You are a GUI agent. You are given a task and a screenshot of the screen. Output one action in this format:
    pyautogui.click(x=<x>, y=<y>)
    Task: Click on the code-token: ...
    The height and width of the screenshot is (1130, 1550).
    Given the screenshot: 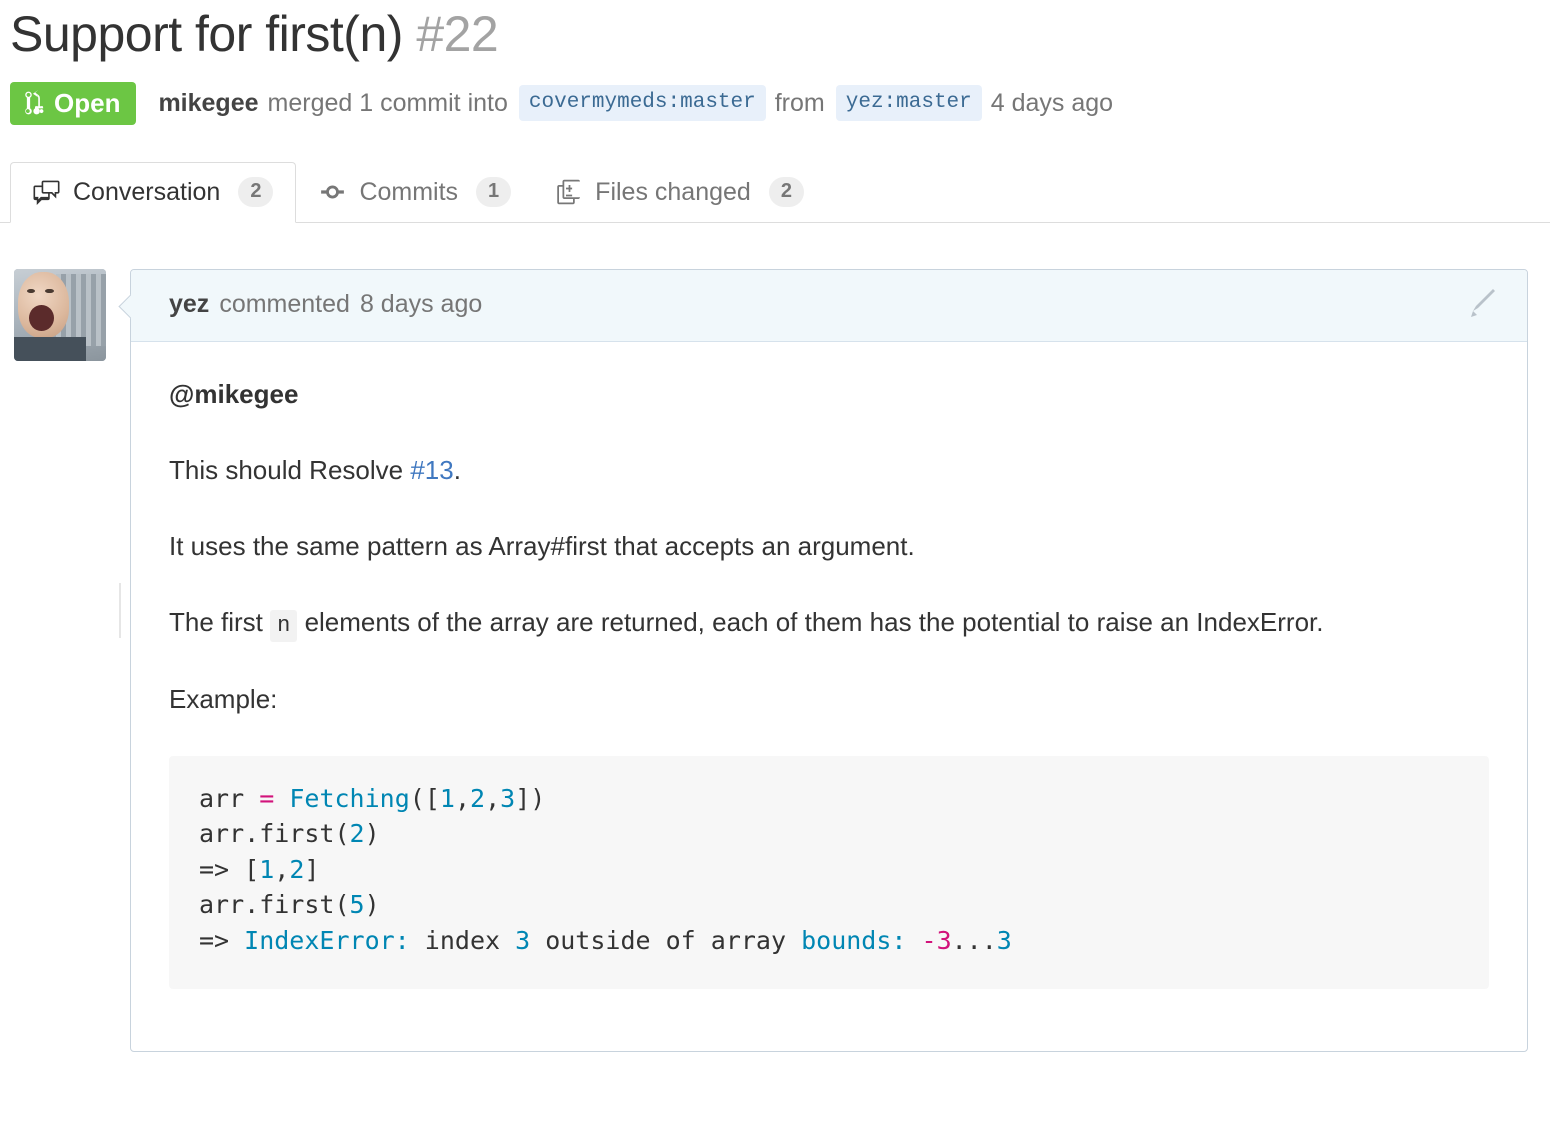 What is the action you would take?
    pyautogui.click(x=974, y=940)
    